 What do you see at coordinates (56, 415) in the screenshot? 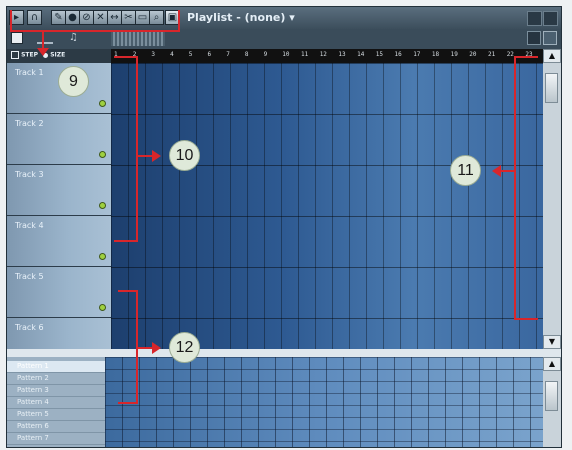
I see `pattern-item: Pattern 5` at bounding box center [56, 415].